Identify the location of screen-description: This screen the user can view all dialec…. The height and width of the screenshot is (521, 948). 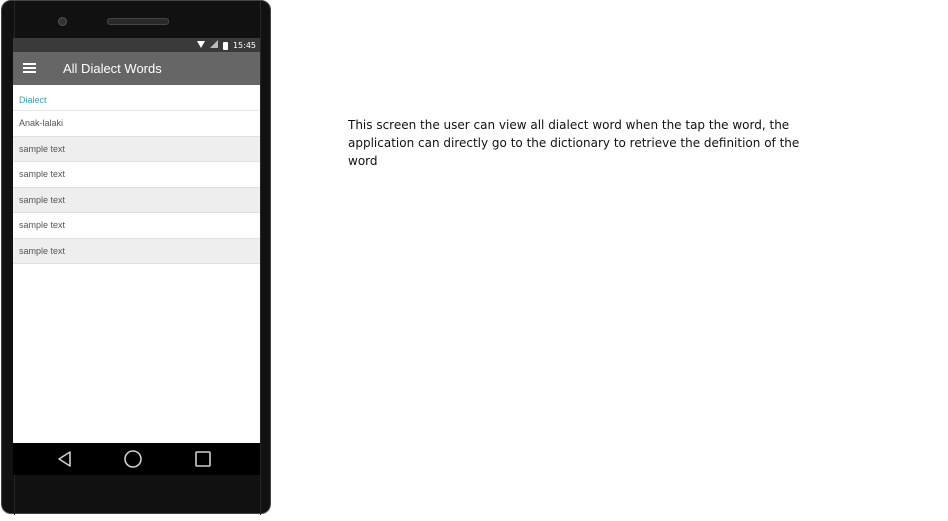
(574, 143).